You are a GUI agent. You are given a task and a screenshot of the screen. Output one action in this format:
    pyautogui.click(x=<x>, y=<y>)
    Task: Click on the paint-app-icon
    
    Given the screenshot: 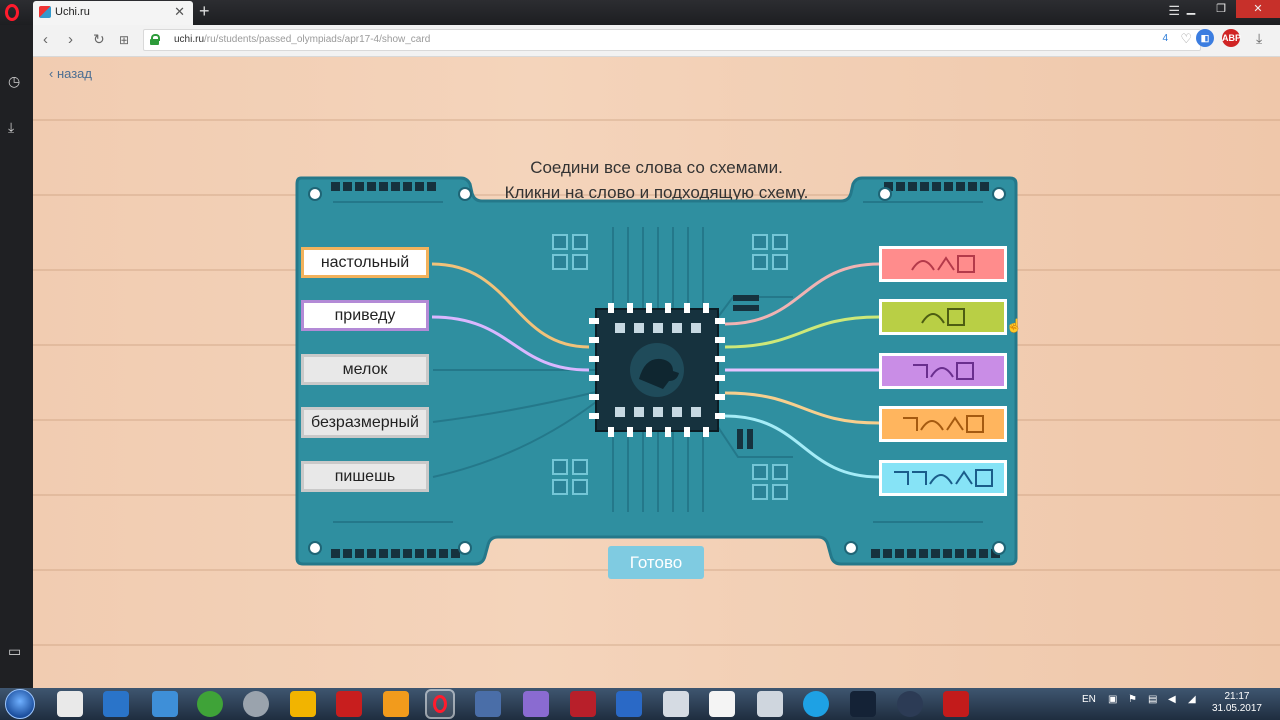 What is the action you would take?
    pyautogui.click(x=488, y=704)
    